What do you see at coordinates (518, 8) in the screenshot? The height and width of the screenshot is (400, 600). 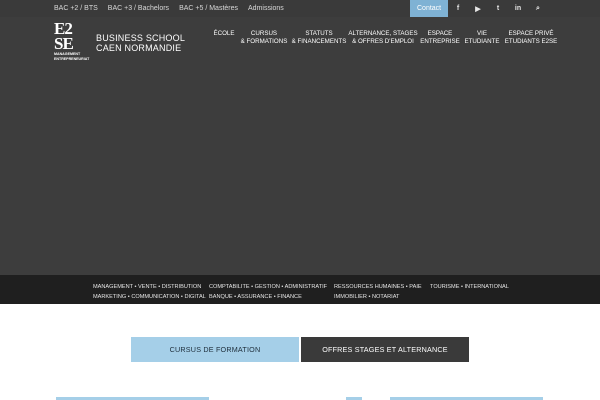 I see `linkedin-icon: in` at bounding box center [518, 8].